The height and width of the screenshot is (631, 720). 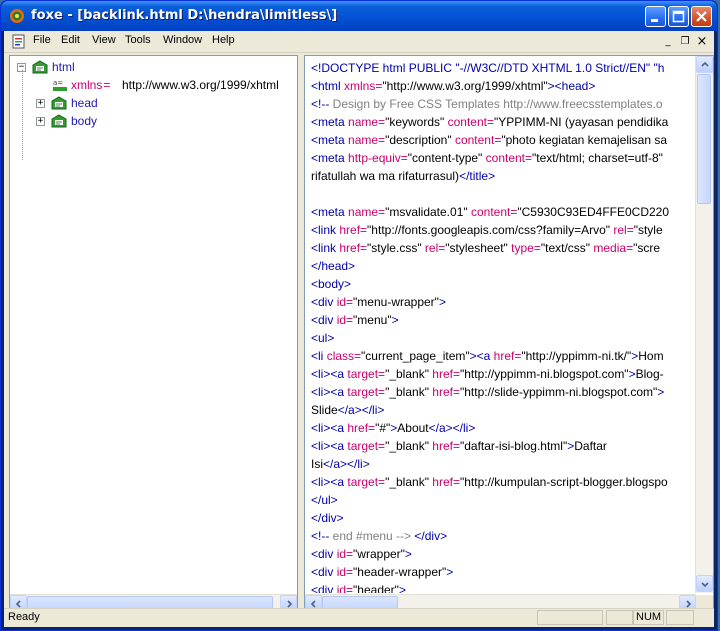 What do you see at coordinates (651, 356) in the screenshot?
I see `source-token: Hom` at bounding box center [651, 356].